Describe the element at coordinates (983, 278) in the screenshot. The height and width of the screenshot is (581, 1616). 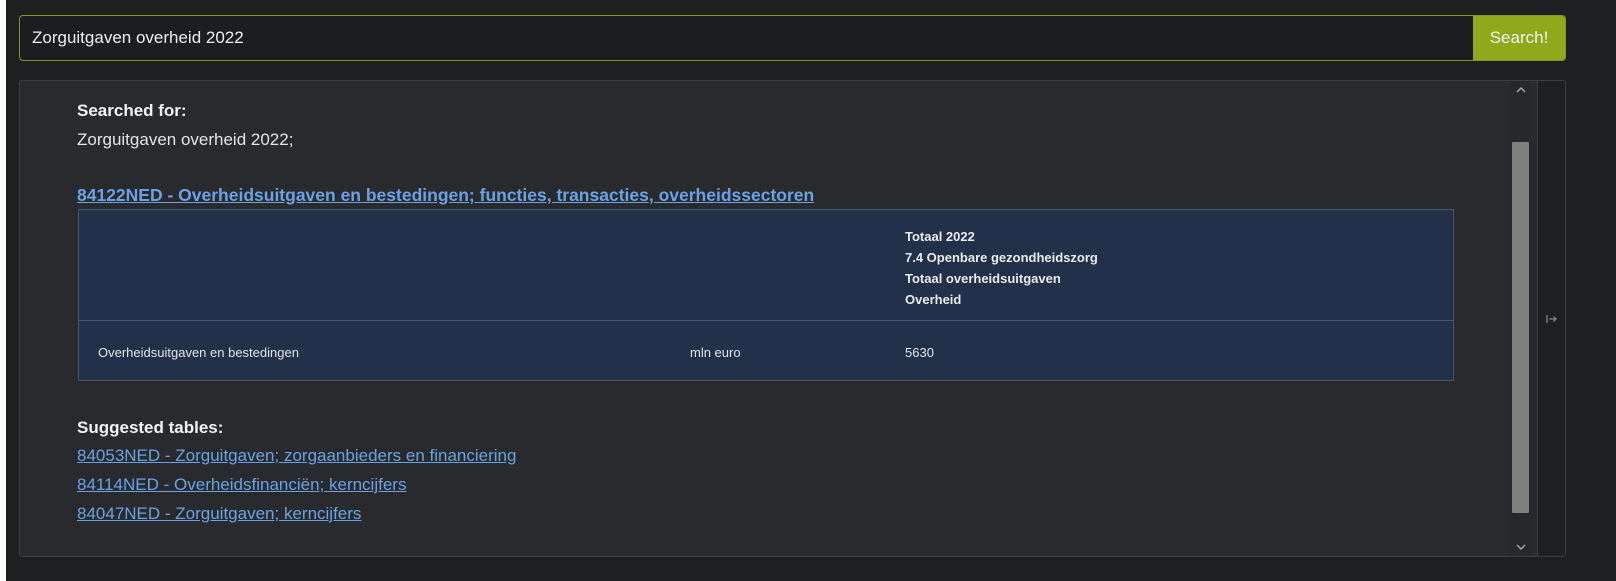
I see `header-line-transaction: Totaal overheidsuitgaven` at that location.